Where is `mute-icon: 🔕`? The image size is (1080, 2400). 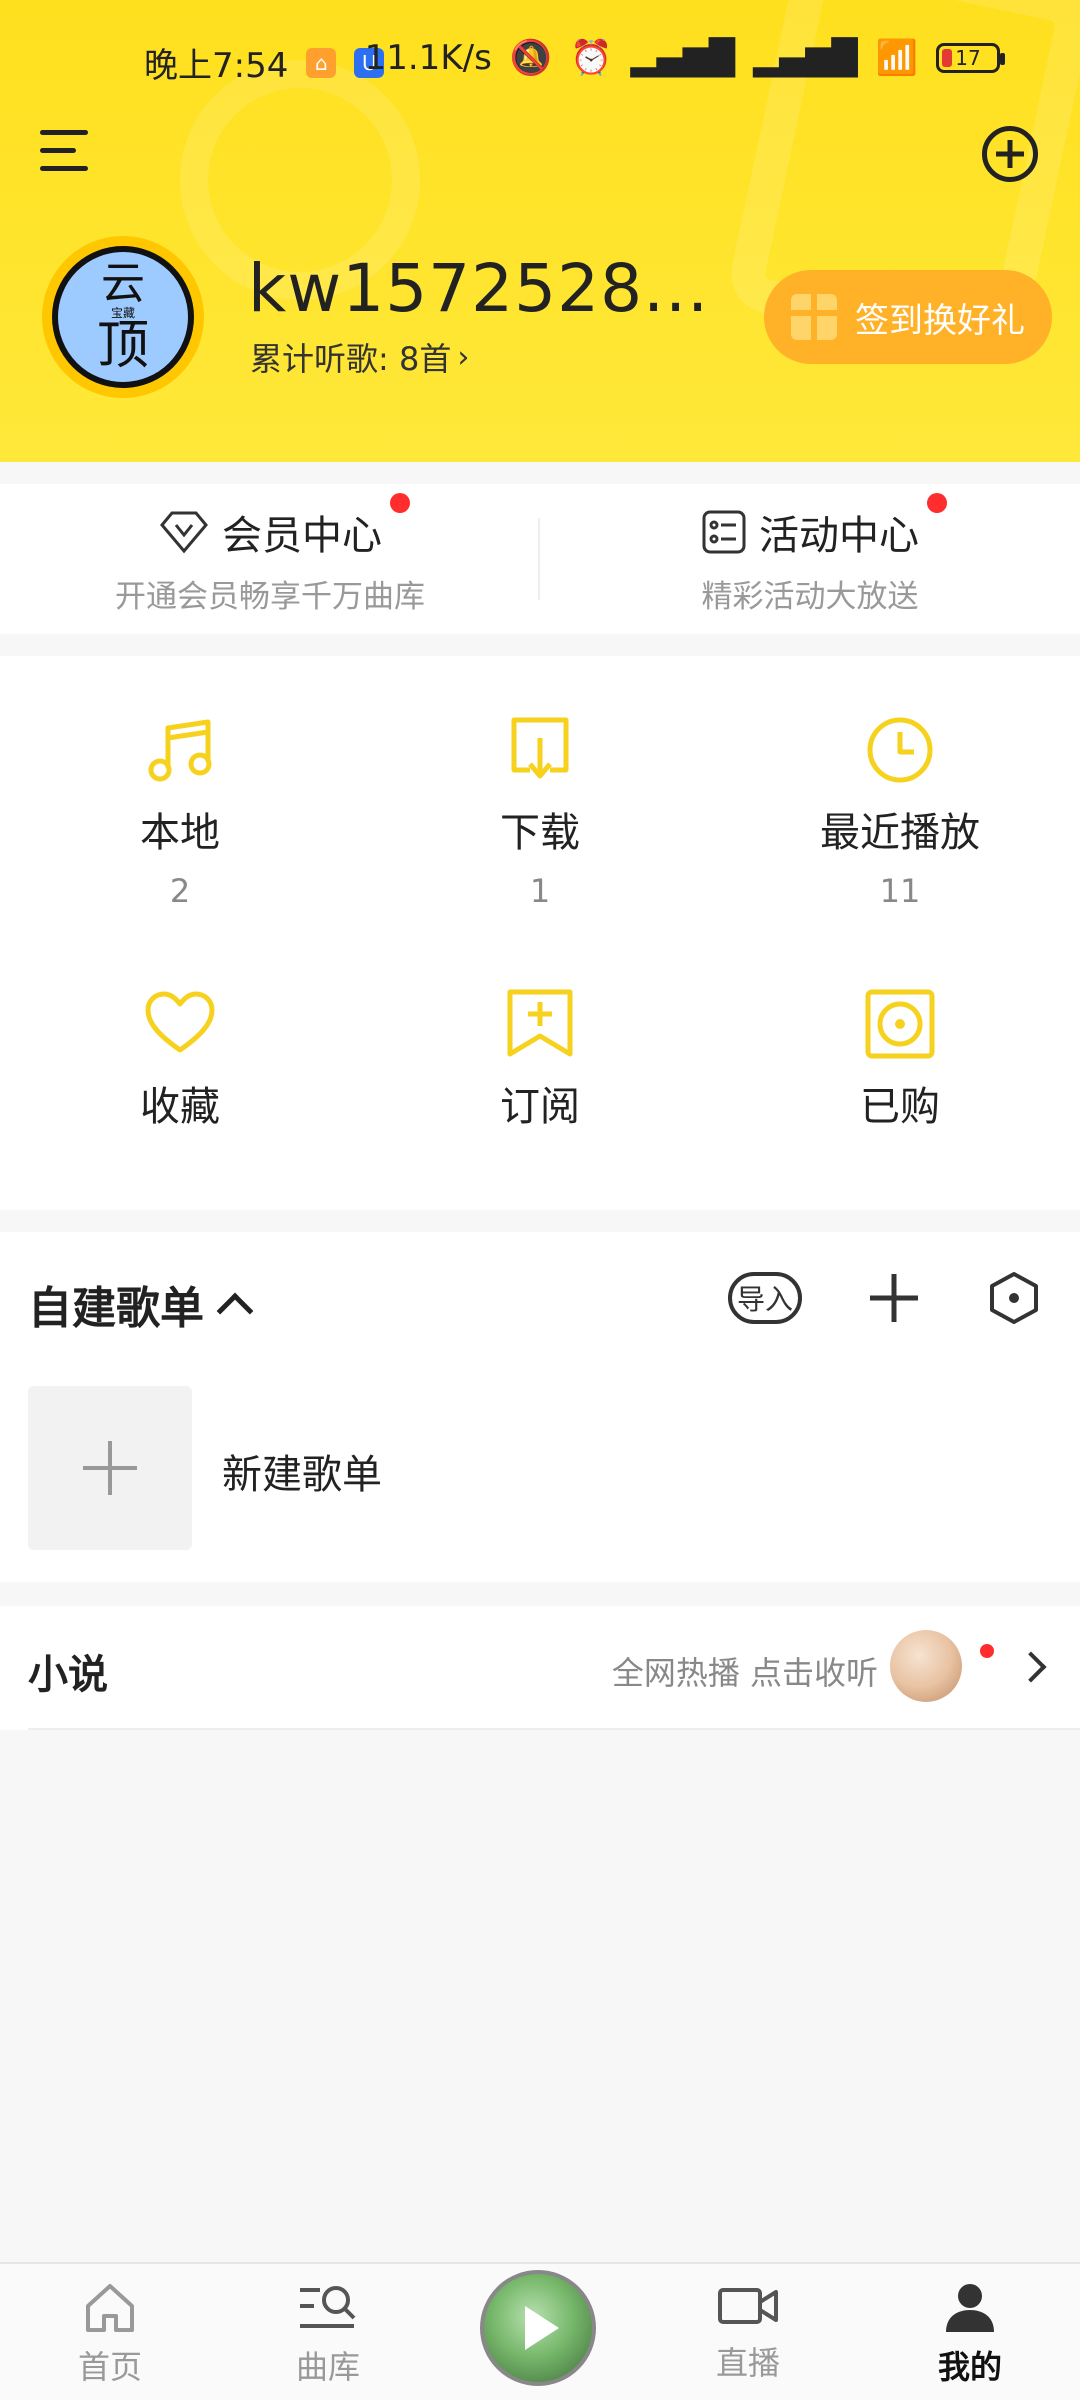 mute-icon: 🔕 is located at coordinates (531, 58).